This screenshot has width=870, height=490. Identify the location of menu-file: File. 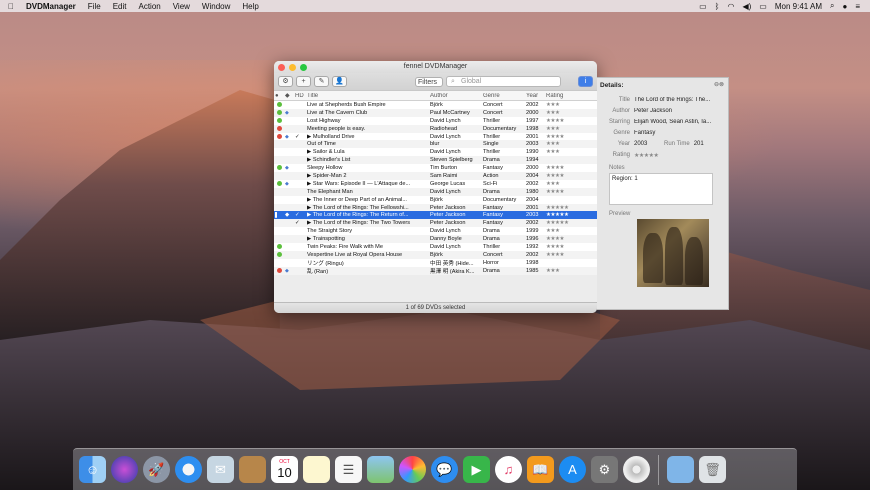
(94, 6).